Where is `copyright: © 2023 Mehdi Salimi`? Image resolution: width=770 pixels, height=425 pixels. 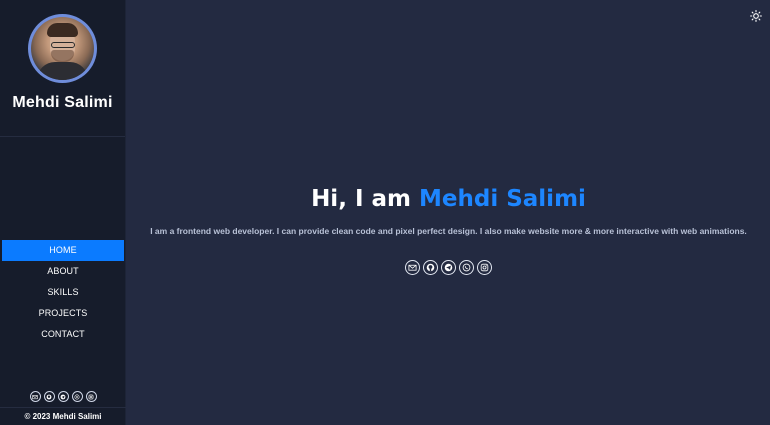 copyright: © 2023 Mehdi Salimi is located at coordinates (63, 416).